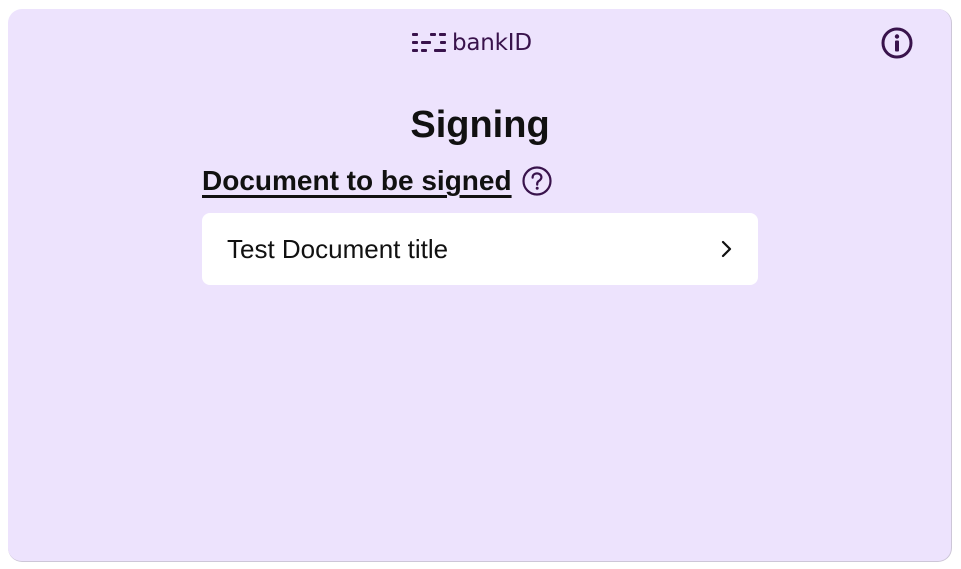  What do you see at coordinates (357, 180) in the screenshot?
I see `section-heading-text: Document to be signed` at bounding box center [357, 180].